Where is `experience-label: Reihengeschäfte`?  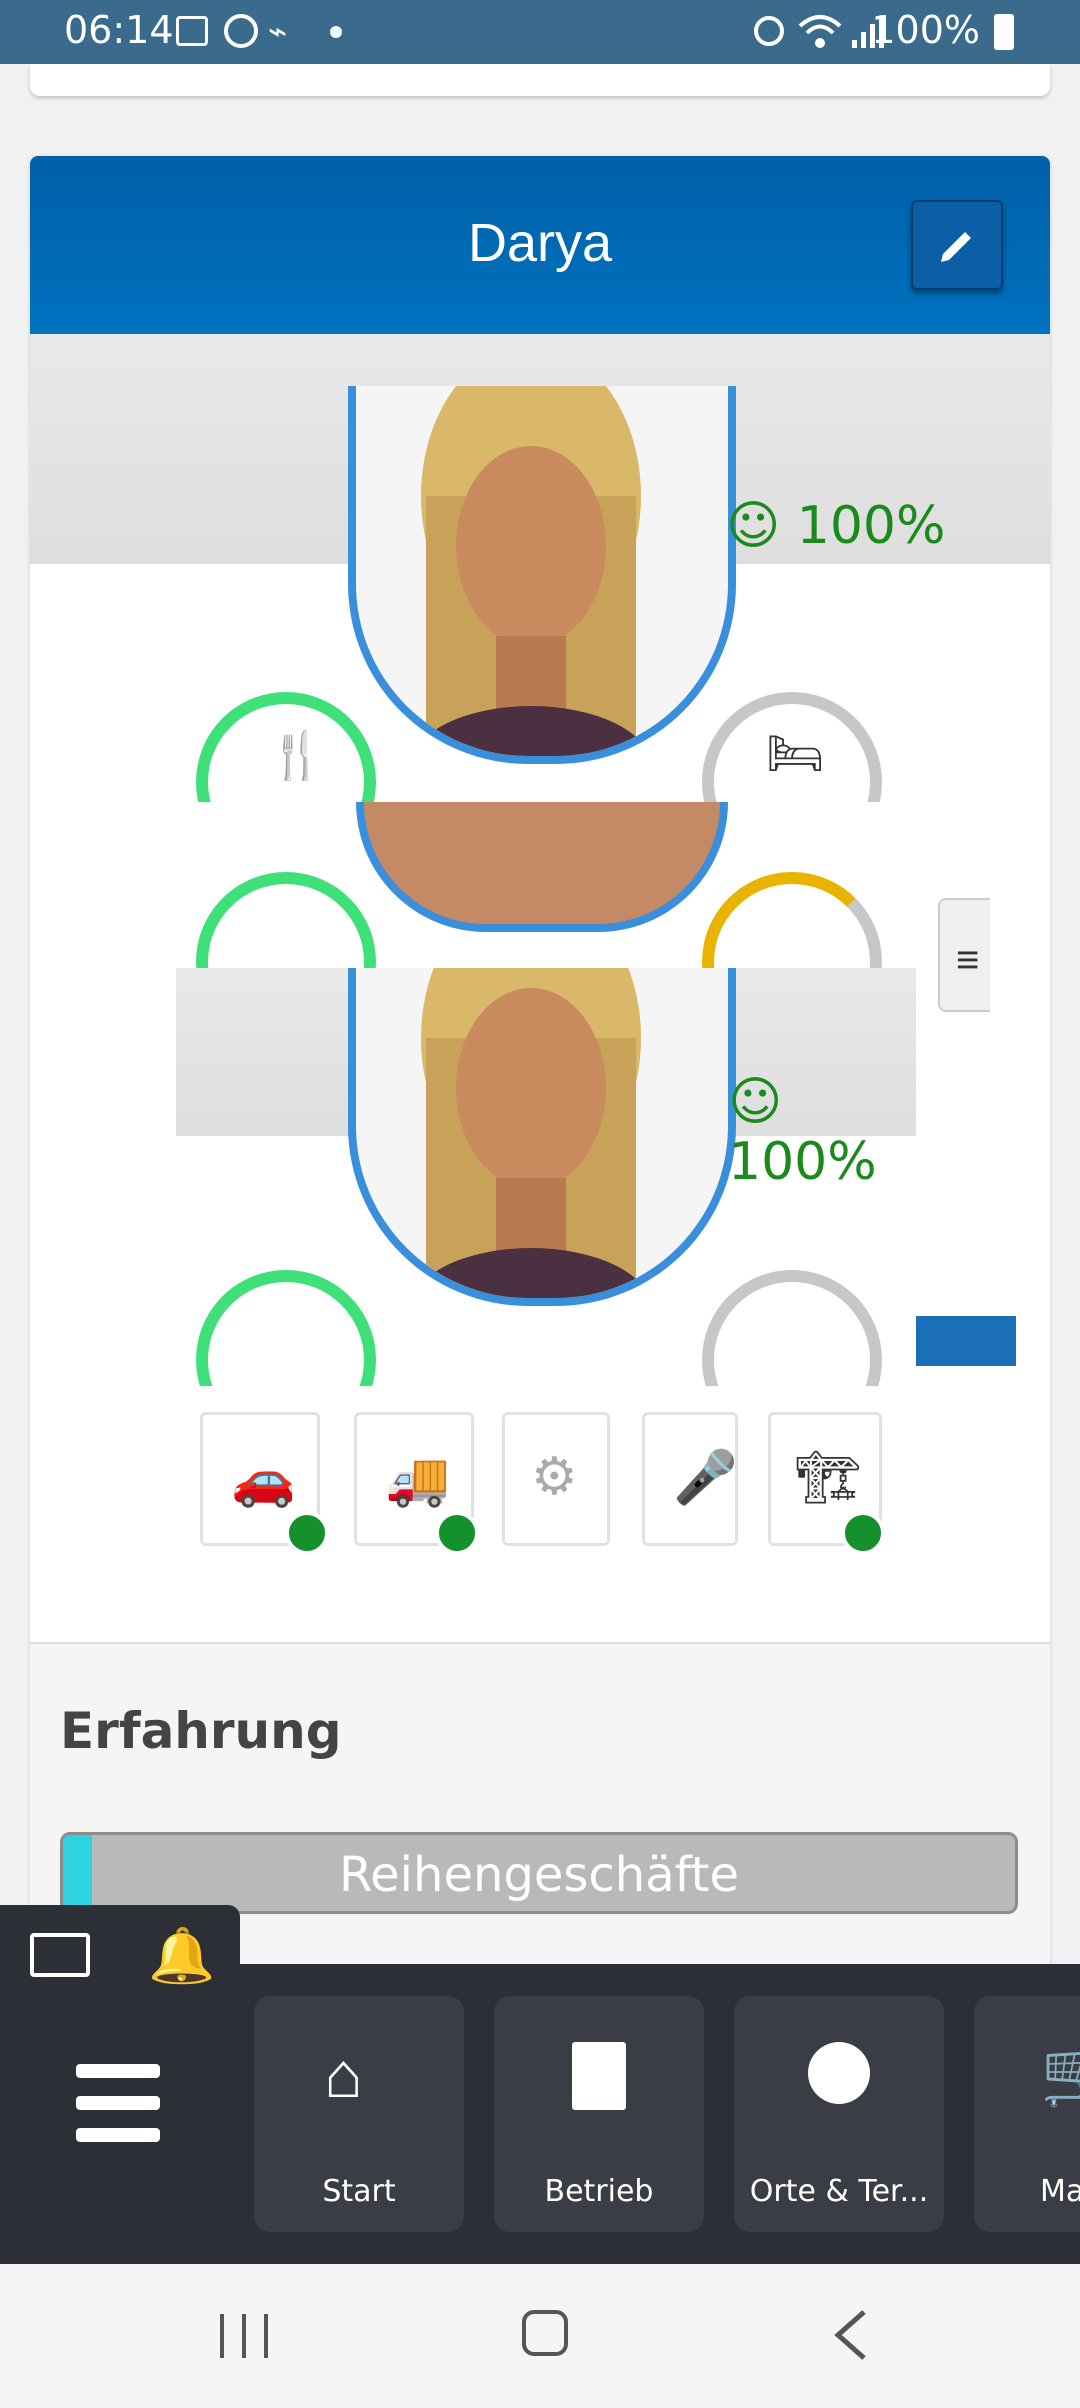
experience-label: Reihengeschäfte is located at coordinates (539, 1875).